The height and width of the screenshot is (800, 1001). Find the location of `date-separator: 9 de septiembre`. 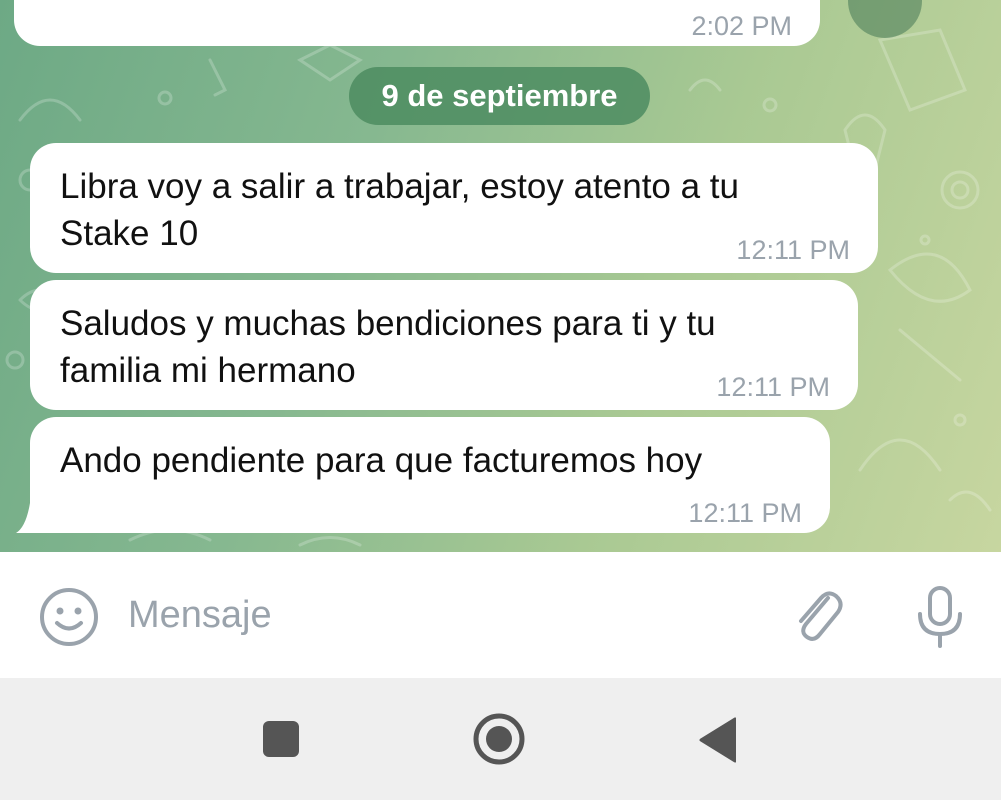

date-separator: 9 de septiembre is located at coordinates (499, 96).